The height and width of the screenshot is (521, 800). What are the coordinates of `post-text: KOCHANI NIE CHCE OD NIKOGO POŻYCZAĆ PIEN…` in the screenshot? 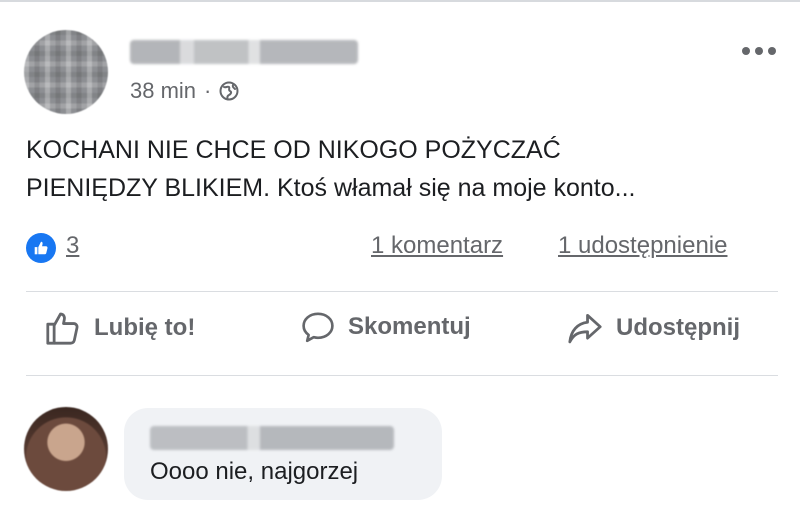 It's located at (406, 169).